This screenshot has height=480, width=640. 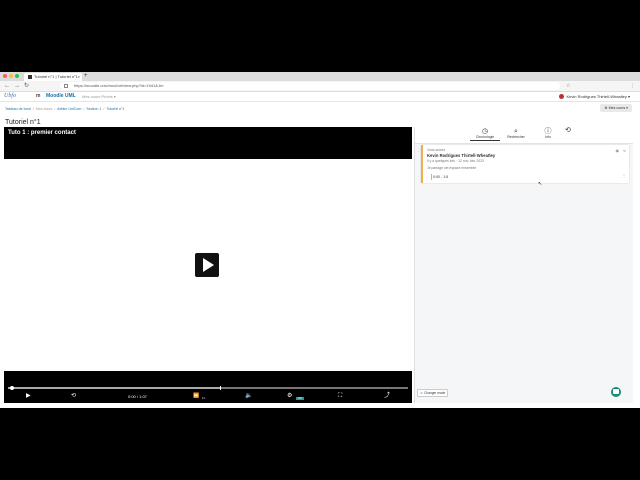 I want to click on progress-bar, so click(x=208, y=388).